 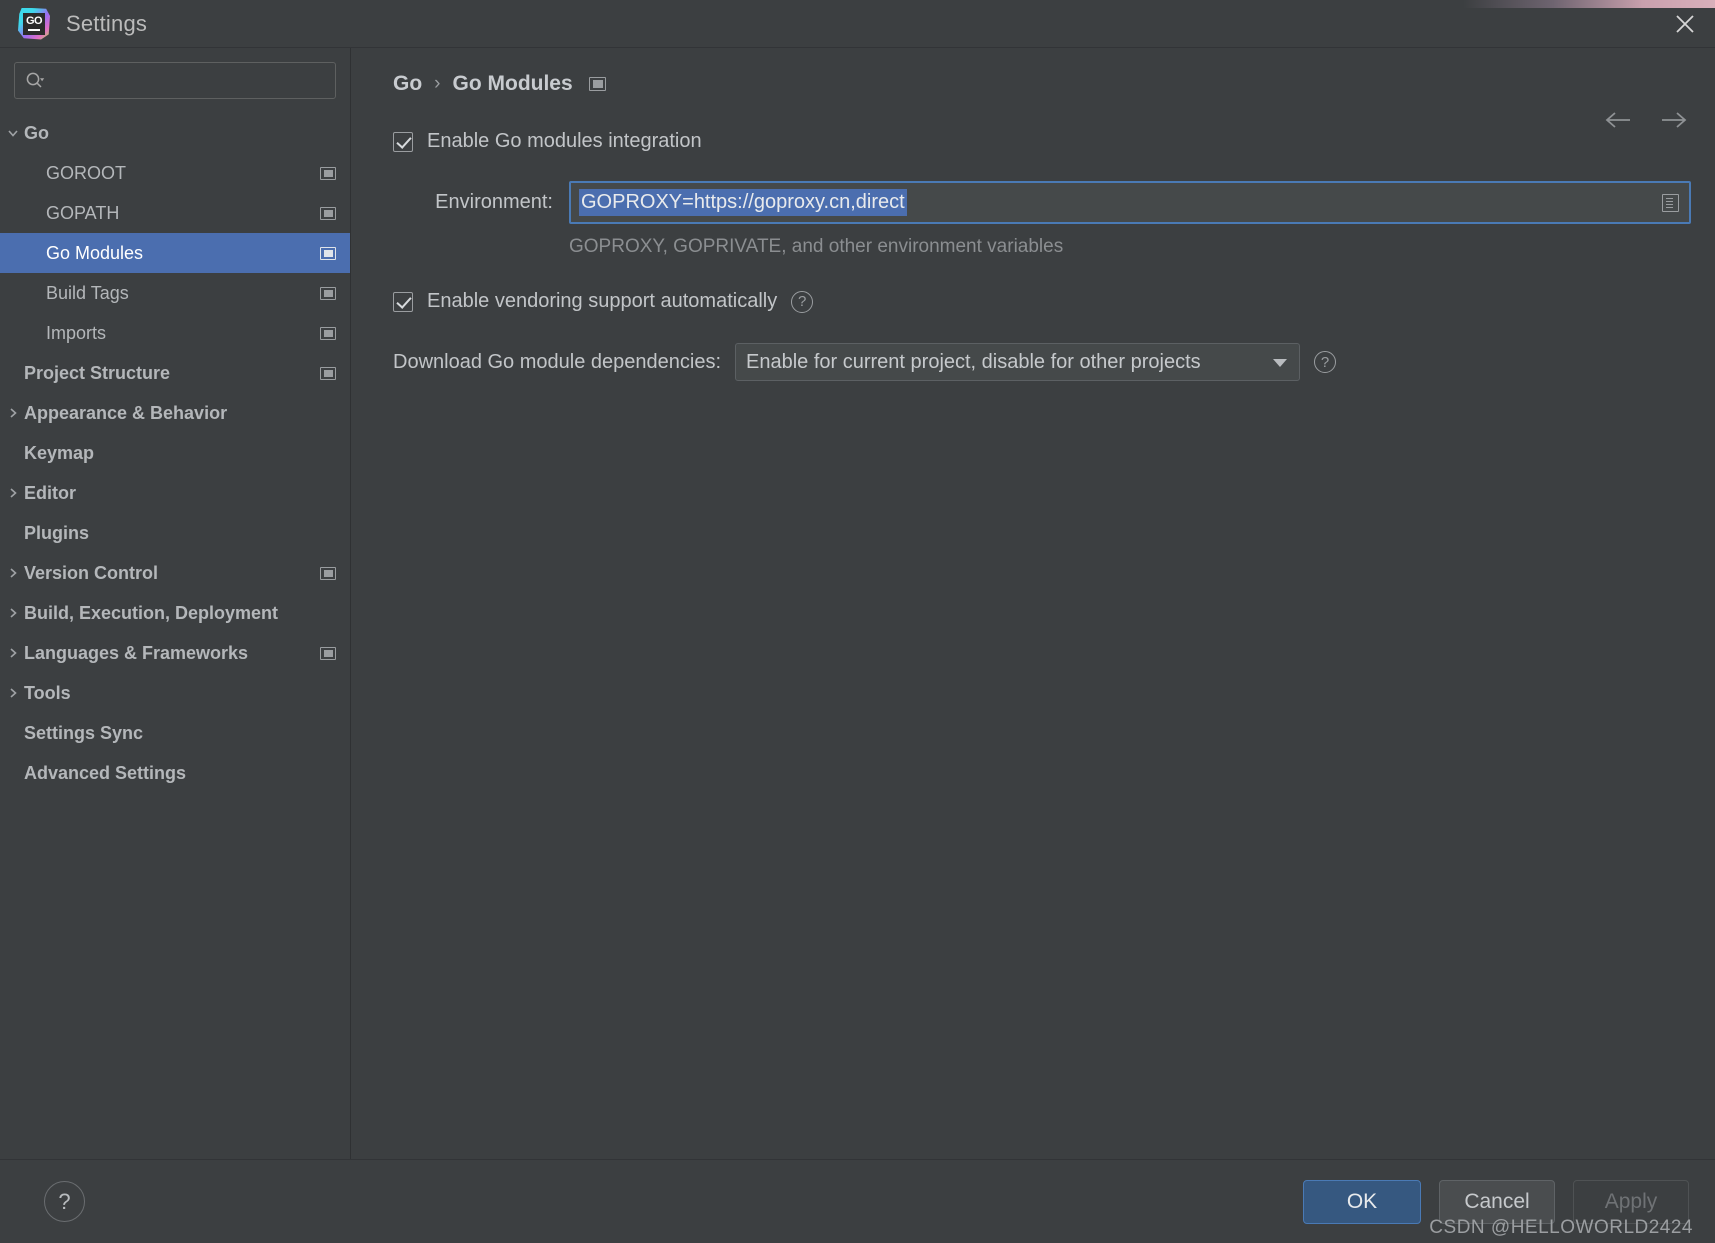 What do you see at coordinates (84, 732) in the screenshot?
I see `sidebar-item-label: Settings Sync` at bounding box center [84, 732].